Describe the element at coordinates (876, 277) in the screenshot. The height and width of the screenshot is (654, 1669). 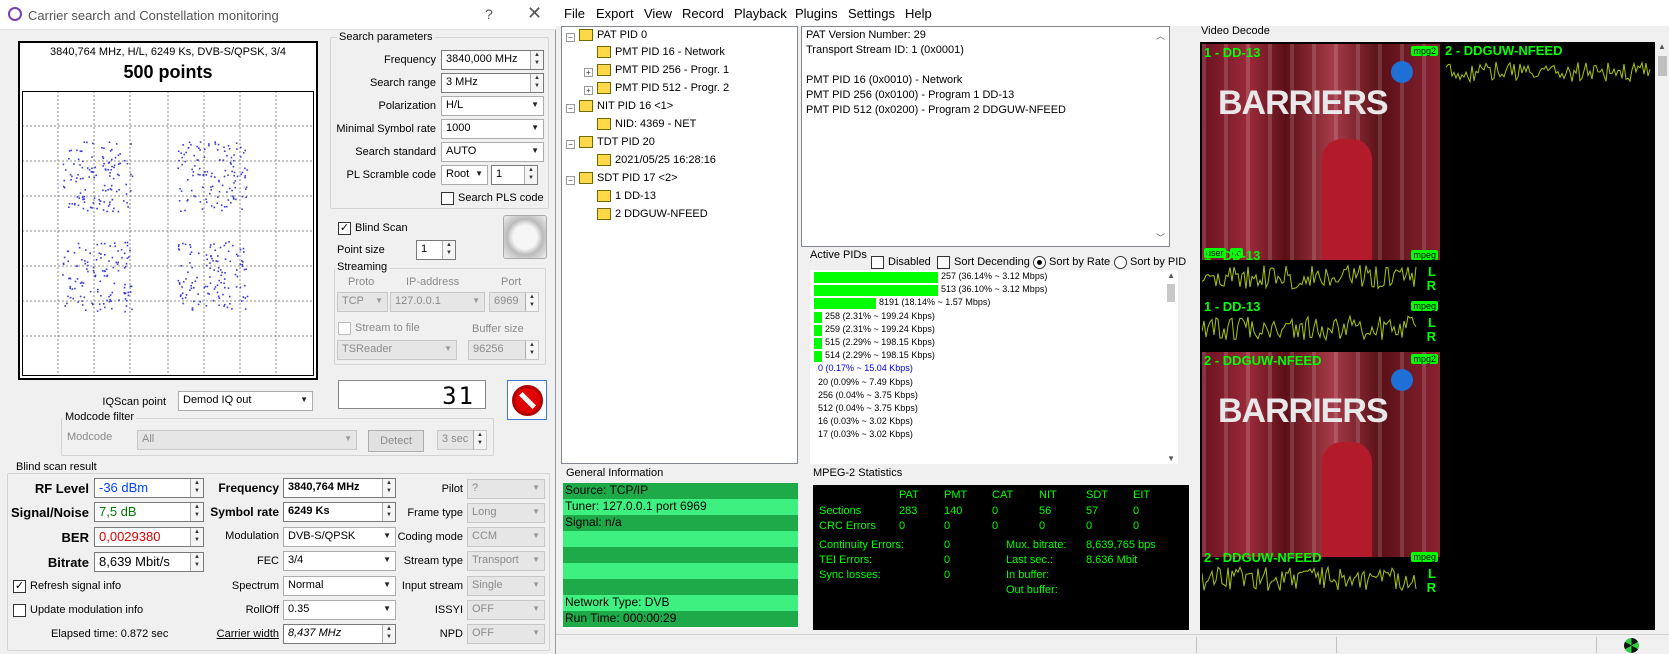
I see `pid-rate-bar` at that location.